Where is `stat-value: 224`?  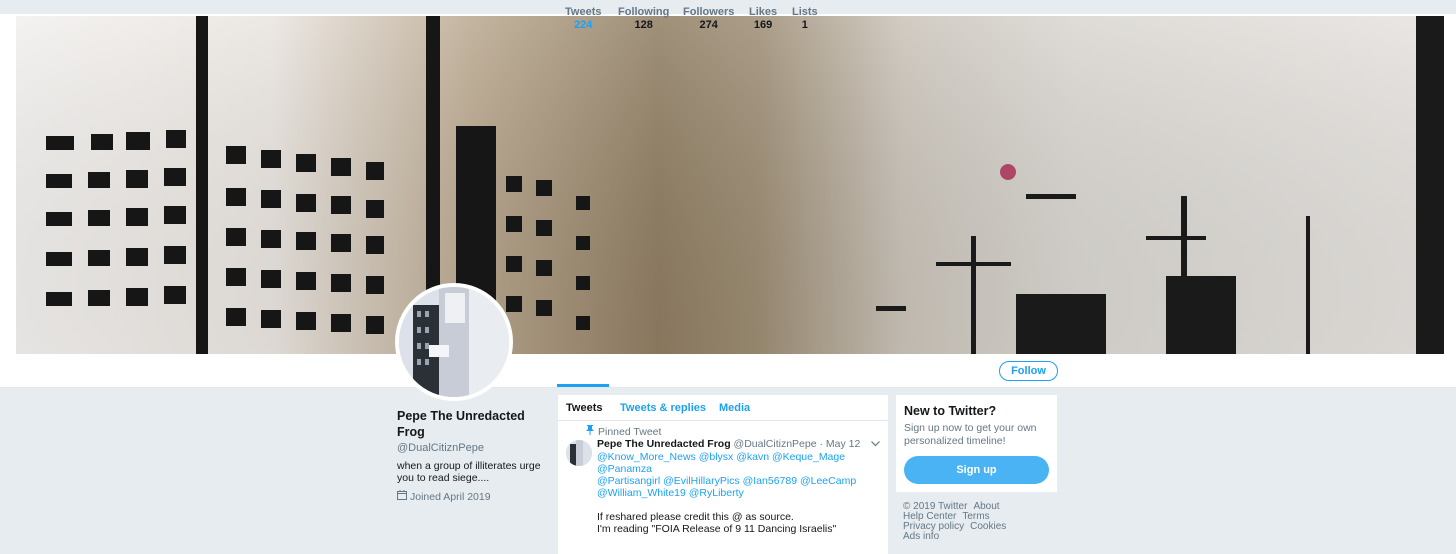
stat-value: 224 is located at coordinates (583, 25).